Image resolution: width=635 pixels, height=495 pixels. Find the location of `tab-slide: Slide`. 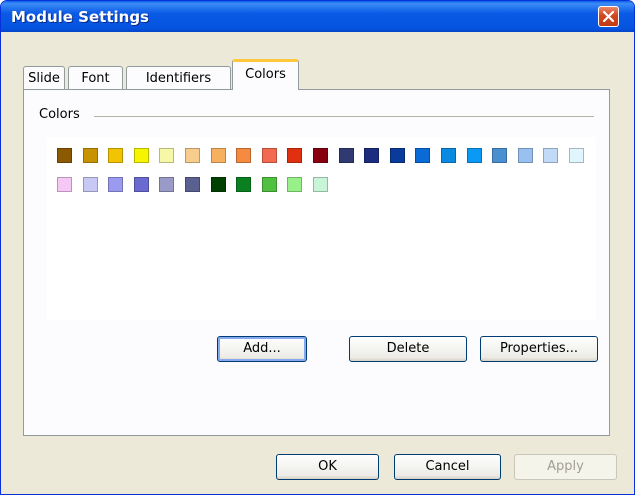

tab-slide: Slide is located at coordinates (44, 78).